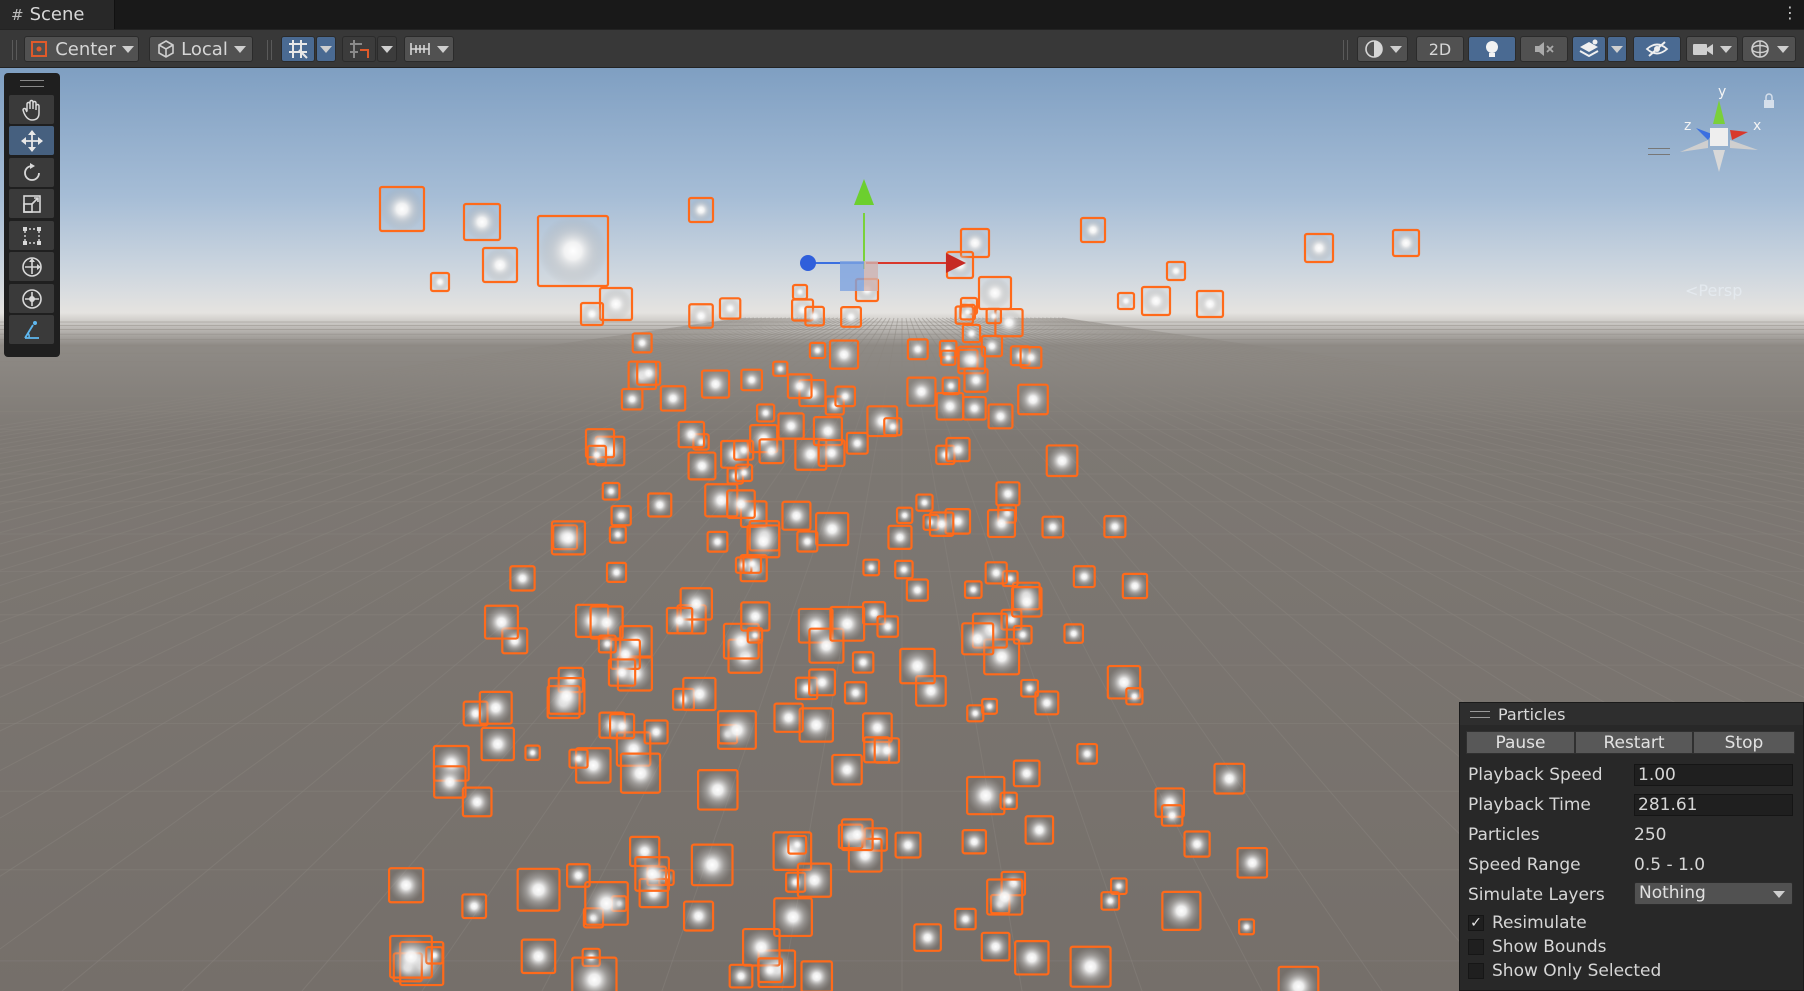 The height and width of the screenshot is (991, 1804). What do you see at coordinates (1790, 12) in the screenshot?
I see `kebab-menu-icon: ⋮` at bounding box center [1790, 12].